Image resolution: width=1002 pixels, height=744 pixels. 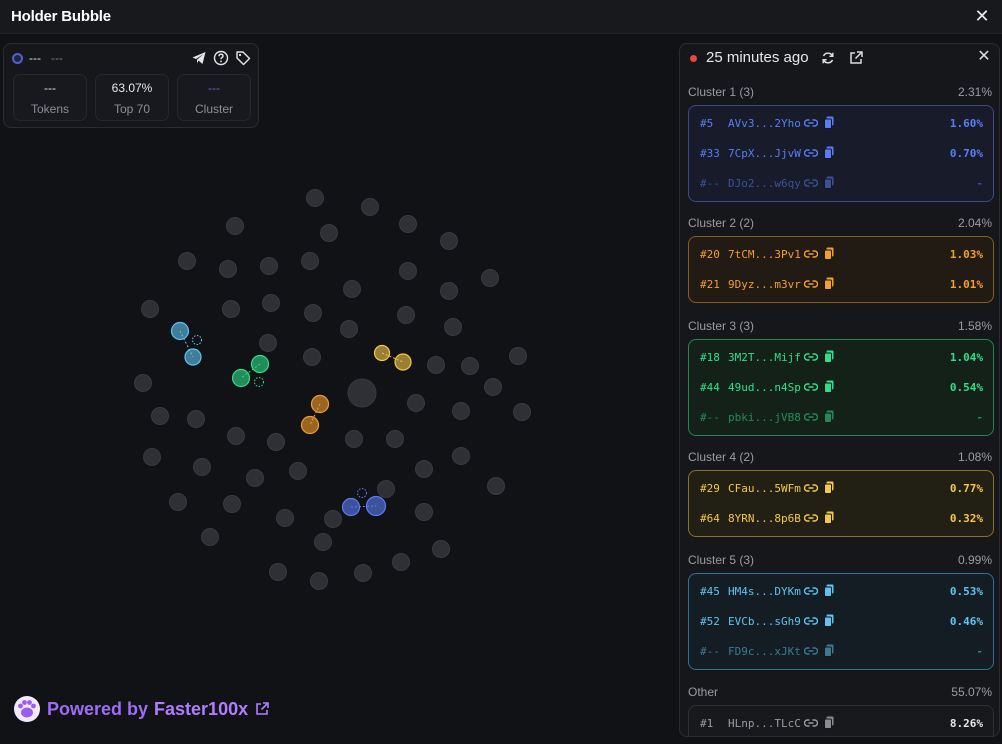 I want to click on holder-address: 7CpX...JjvW, so click(x=764, y=153).